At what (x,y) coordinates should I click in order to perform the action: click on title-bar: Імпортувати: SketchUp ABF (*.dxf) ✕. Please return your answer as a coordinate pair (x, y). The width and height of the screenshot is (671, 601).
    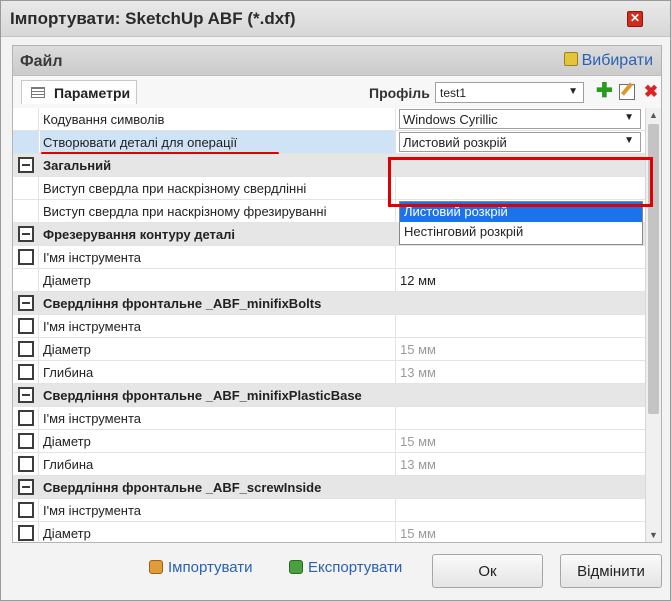
    Looking at the image, I should click on (335, 19).